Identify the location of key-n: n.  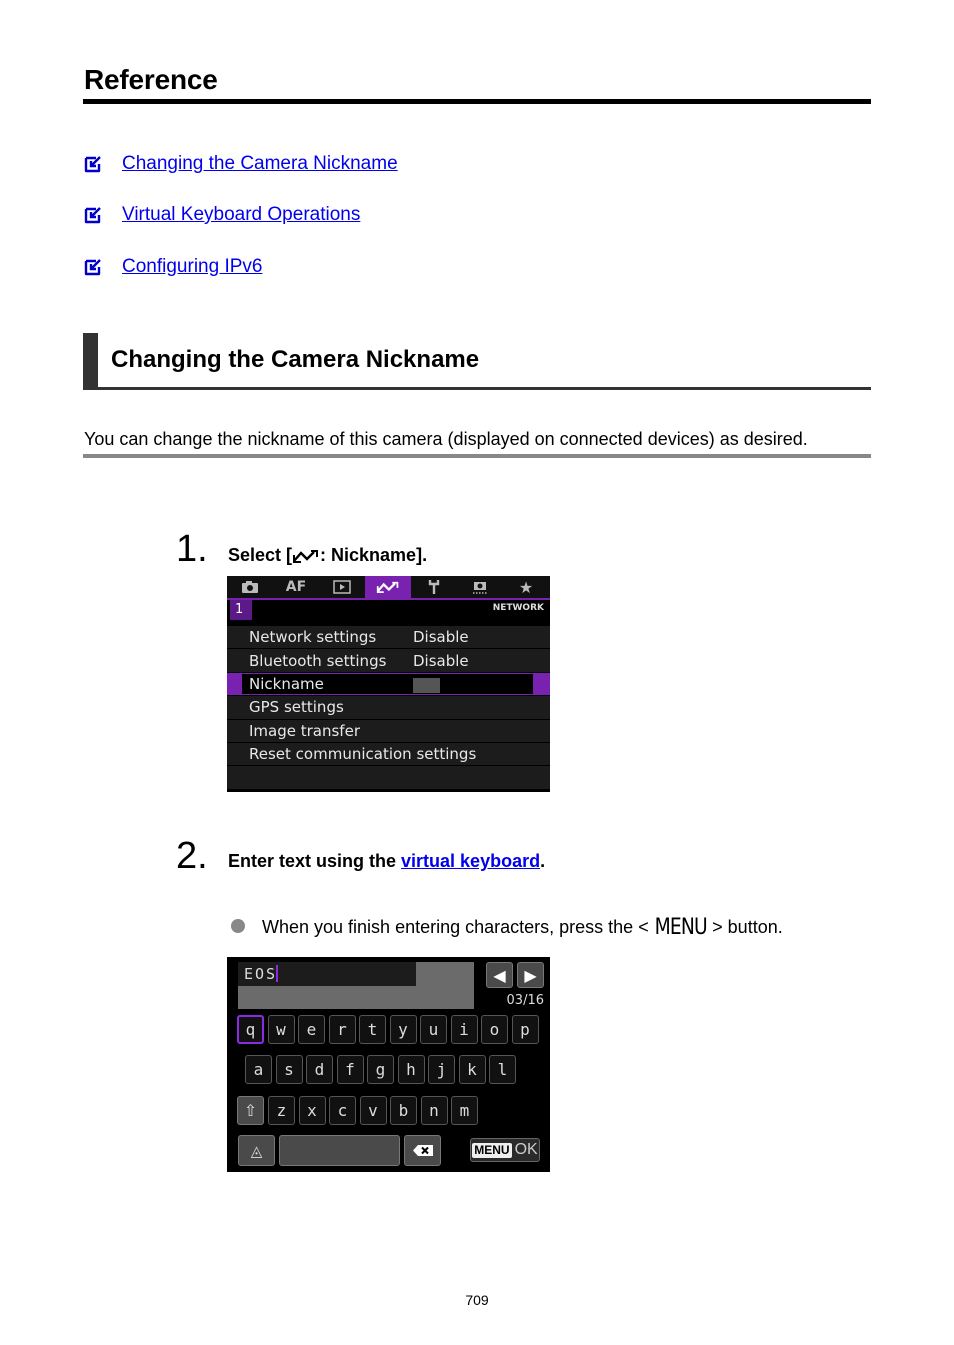
(434, 1110).